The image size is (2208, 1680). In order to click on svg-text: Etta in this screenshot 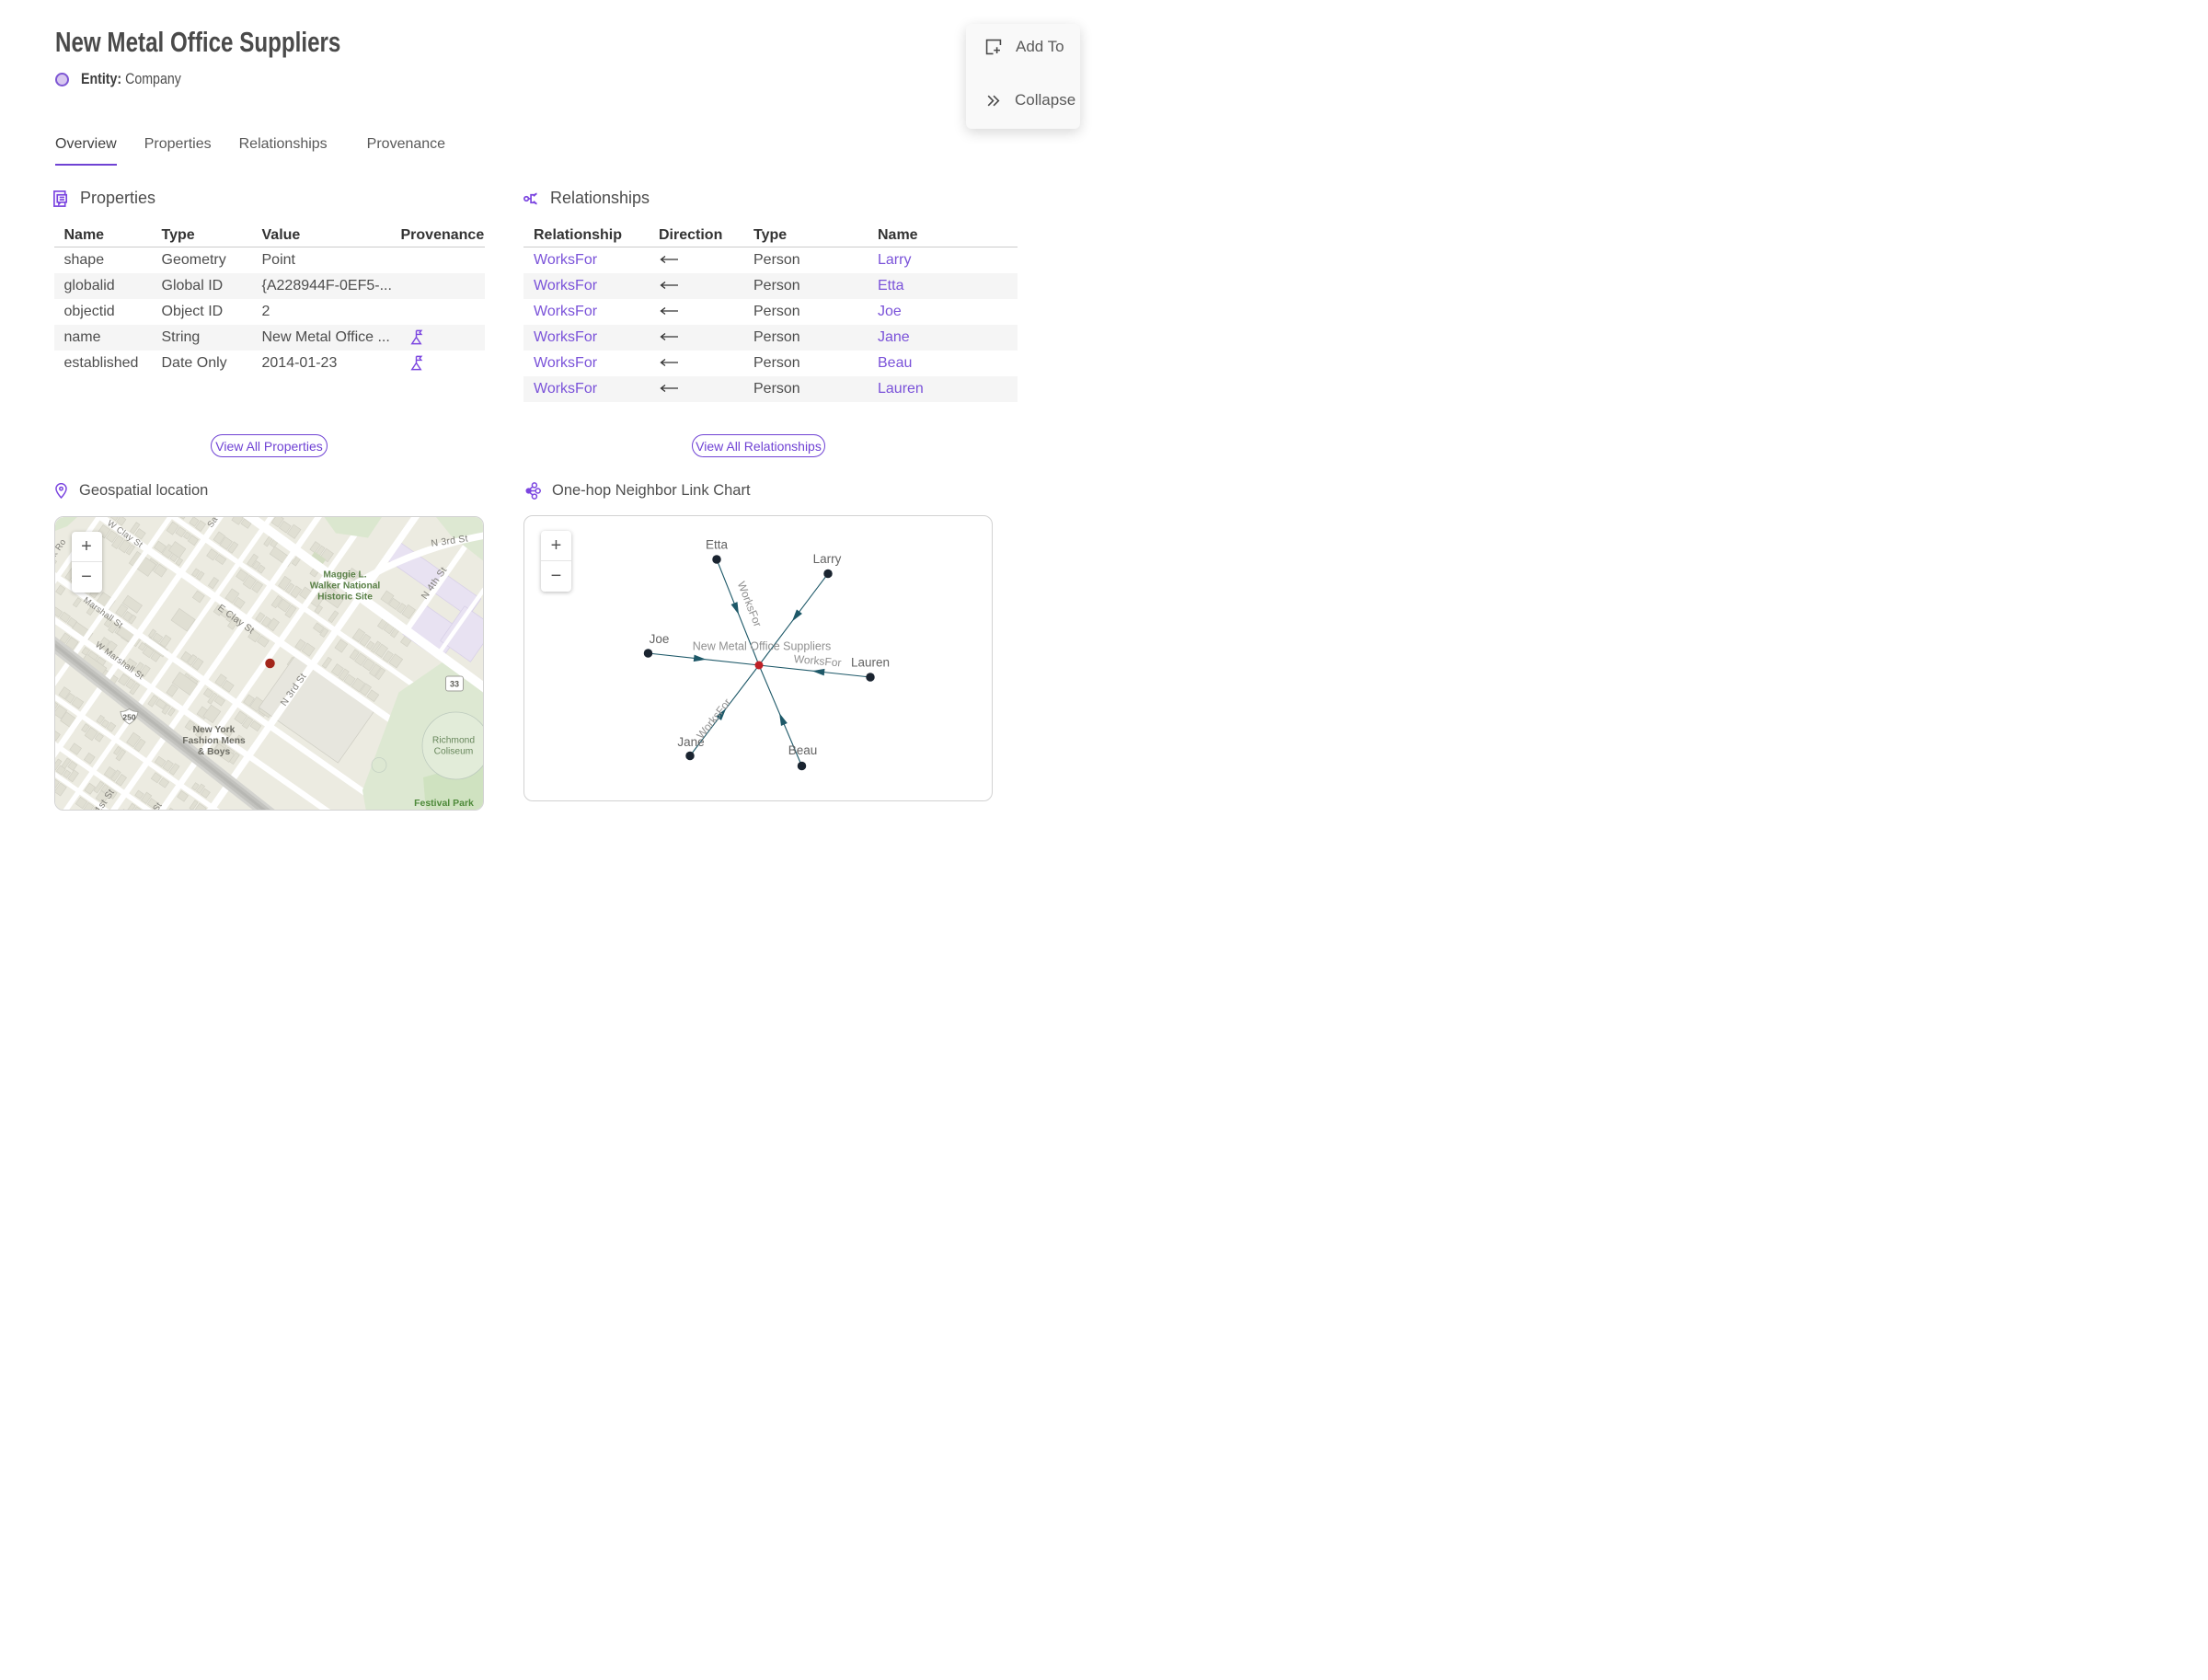, I will do `click(717, 545)`.